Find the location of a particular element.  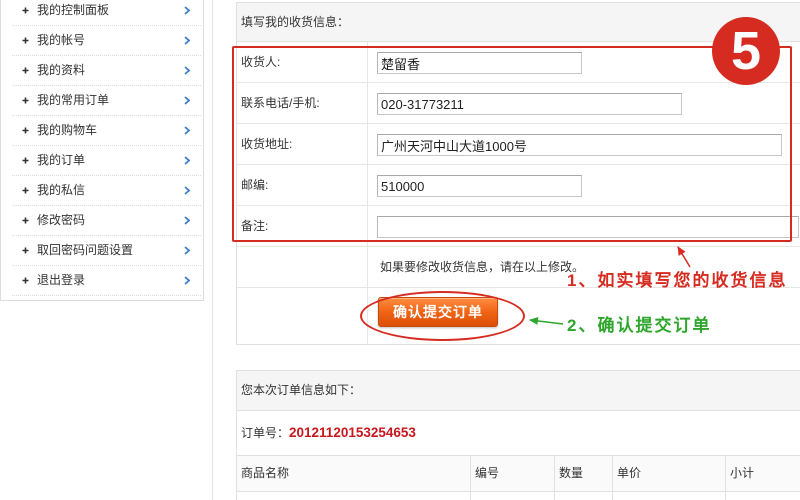

sidebar-item-security-question: 取回密码问题设置 is located at coordinates (106, 251).